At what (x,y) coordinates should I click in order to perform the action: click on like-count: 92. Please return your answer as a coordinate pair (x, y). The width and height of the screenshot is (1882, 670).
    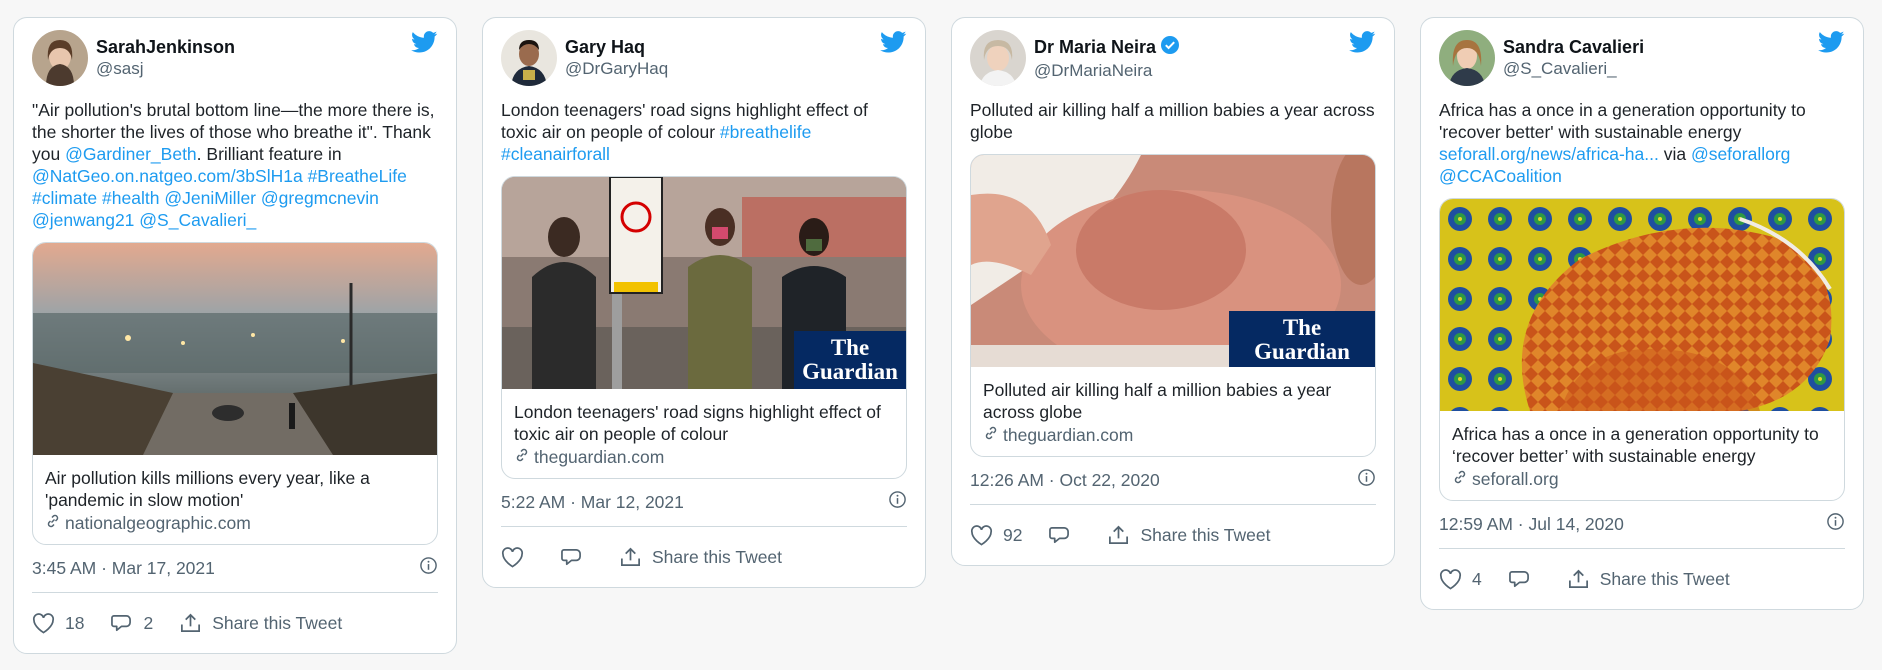
    Looking at the image, I should click on (1013, 534).